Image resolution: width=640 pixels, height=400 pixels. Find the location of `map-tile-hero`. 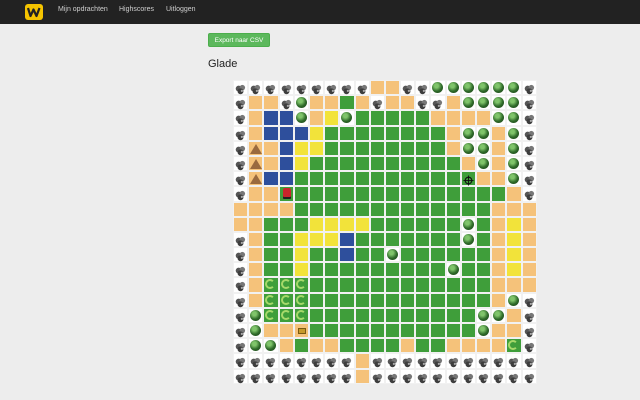

map-tile-hero is located at coordinates (286, 194).